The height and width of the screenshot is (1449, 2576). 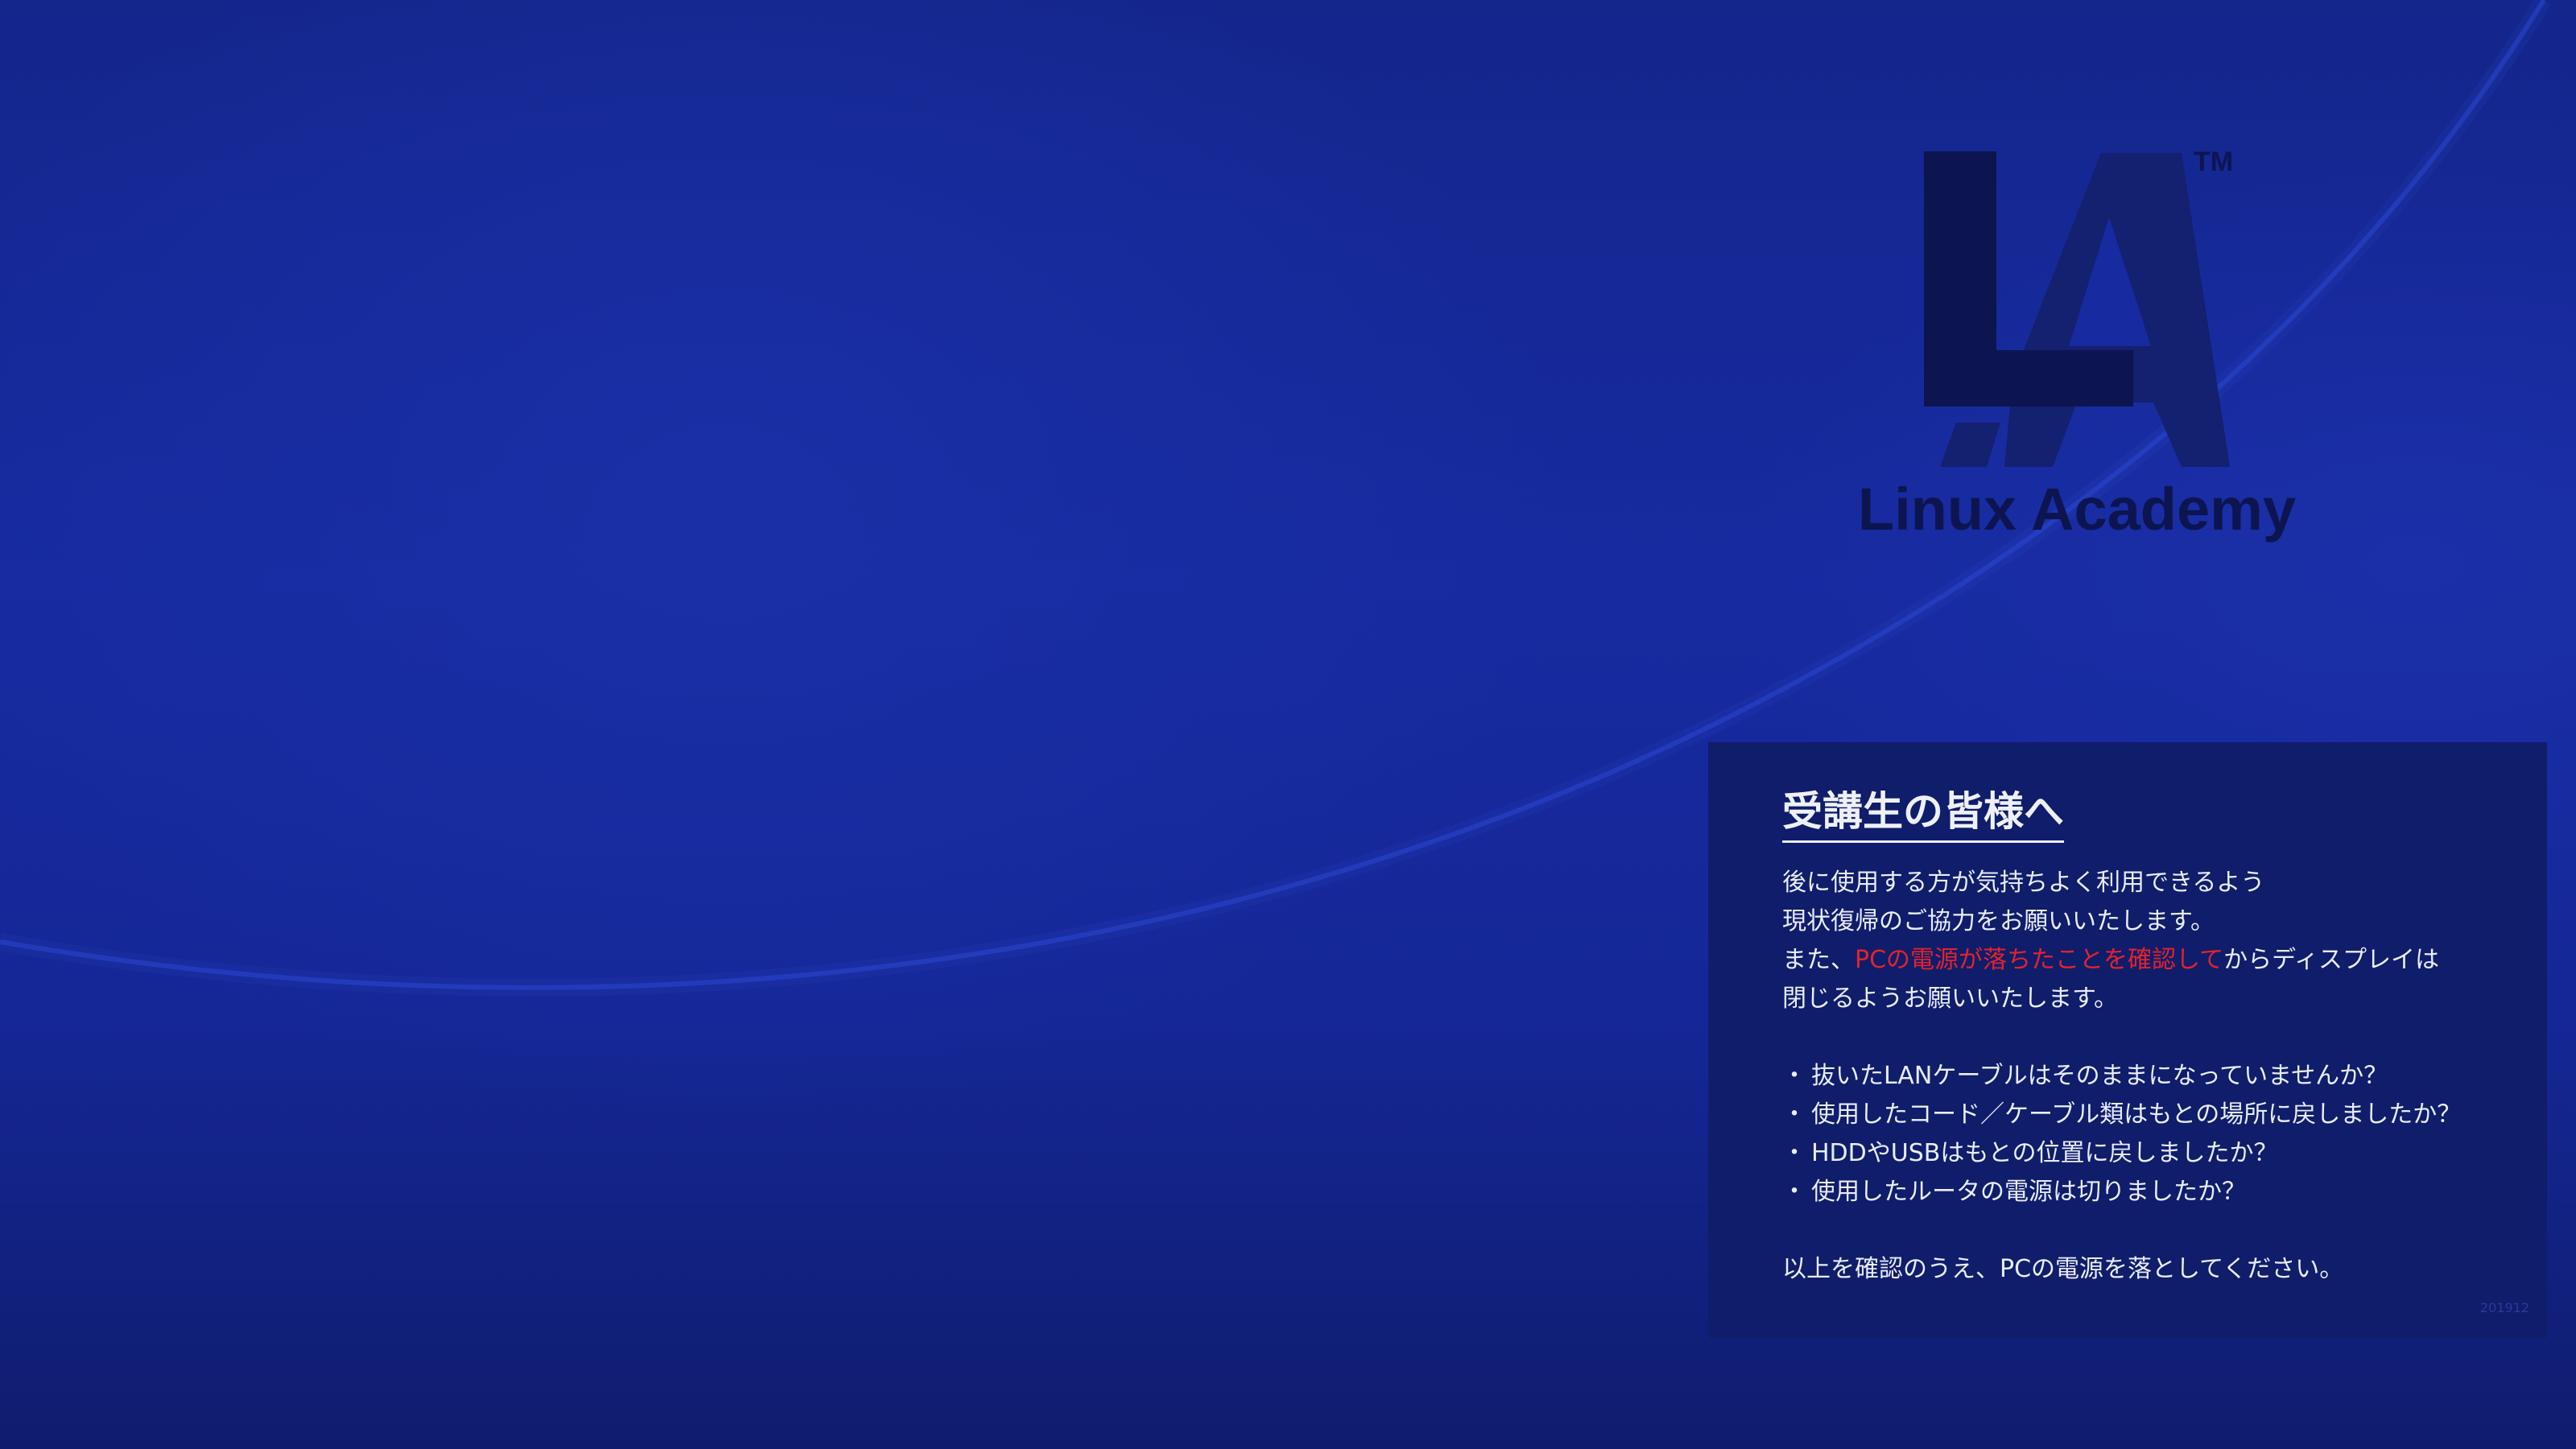 I want to click on checklist-item: ・抜いたLANケーブルはそのままになっていませんか？, so click(x=2128, y=1076).